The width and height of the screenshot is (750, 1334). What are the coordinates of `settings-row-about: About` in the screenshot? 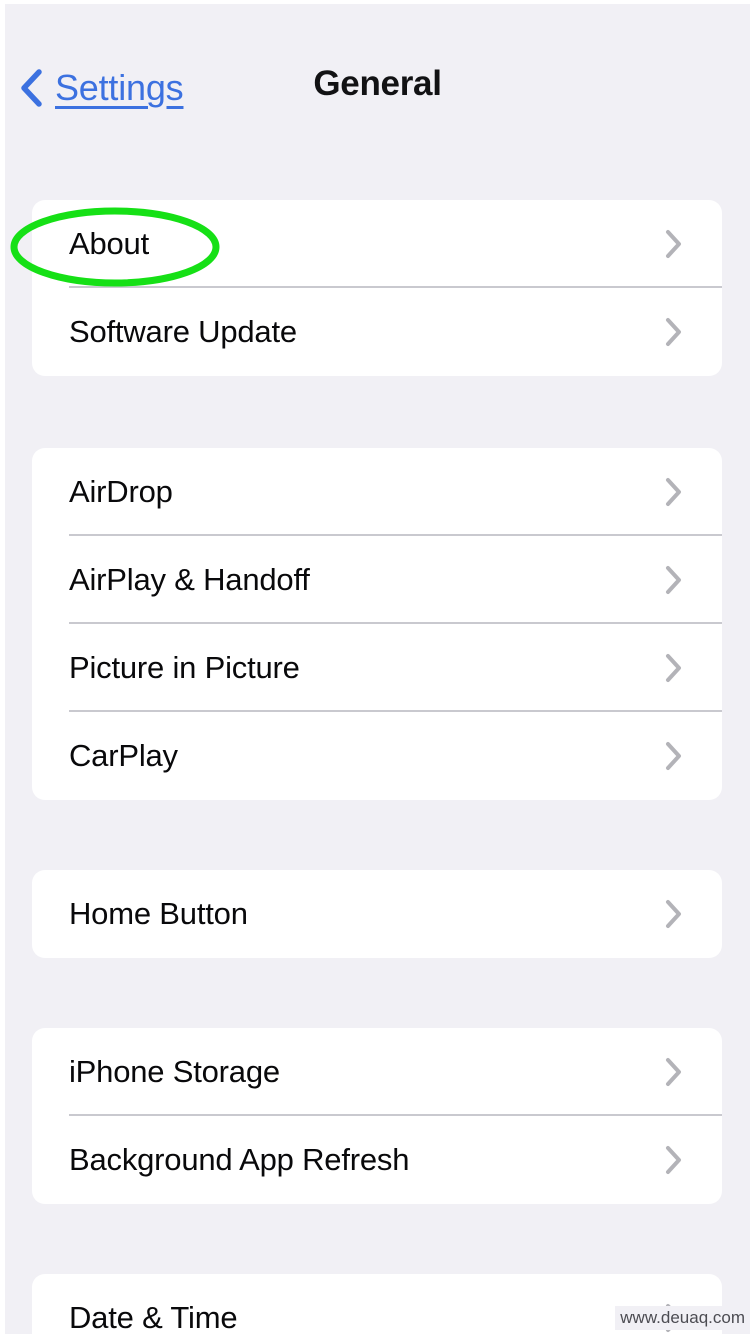 It's located at (377, 244).